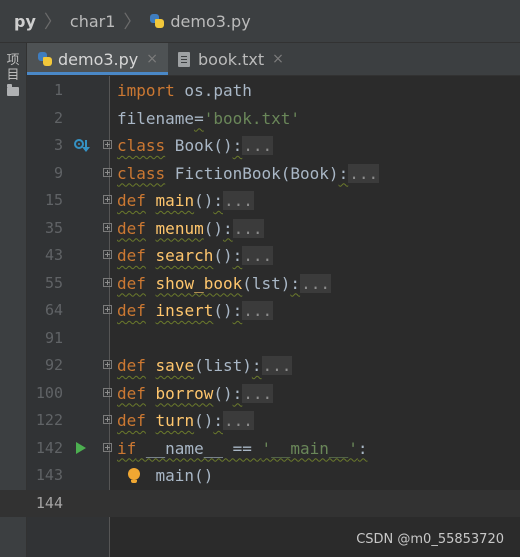  What do you see at coordinates (53, 227) in the screenshot?
I see `line-number: 35` at bounding box center [53, 227].